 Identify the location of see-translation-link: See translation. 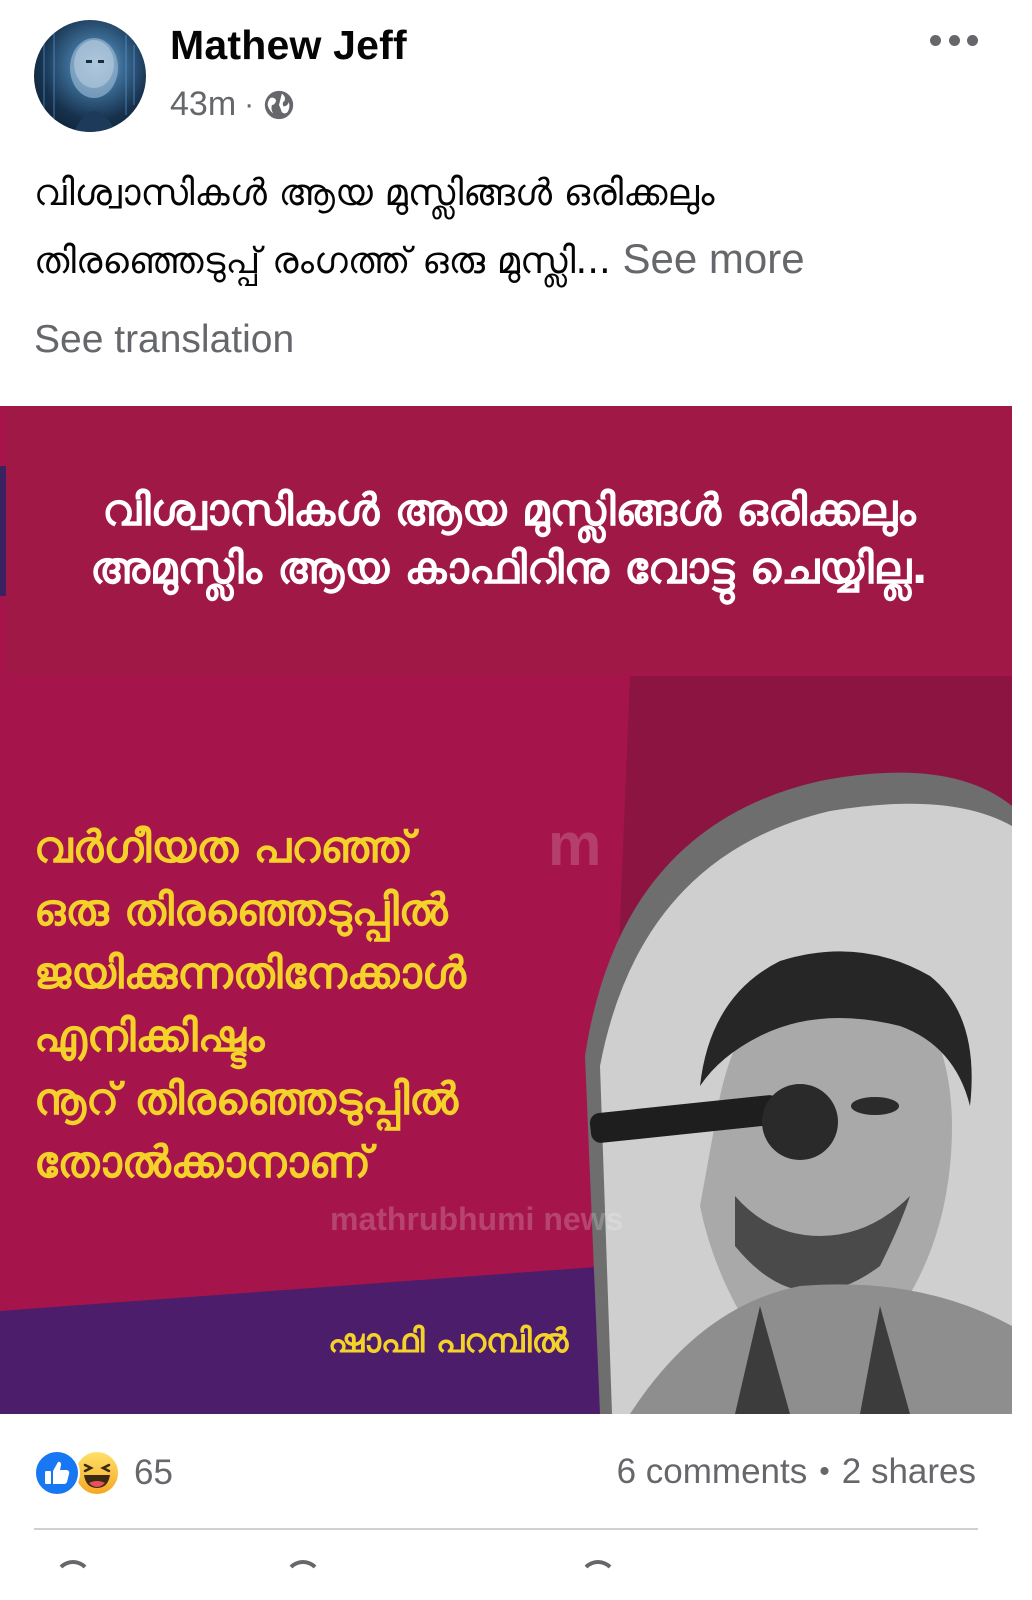
(164, 340).